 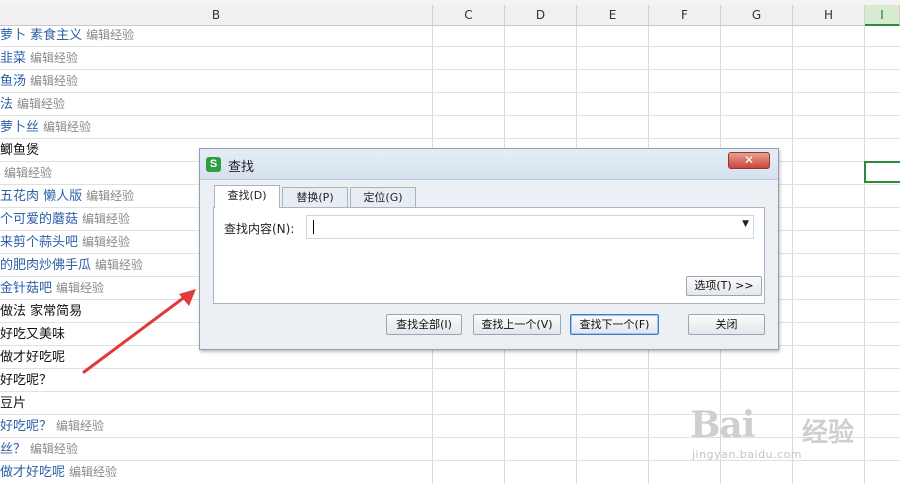 What do you see at coordinates (614, 324) in the screenshot?
I see `find-next-button: 查找下一个(F)` at bounding box center [614, 324].